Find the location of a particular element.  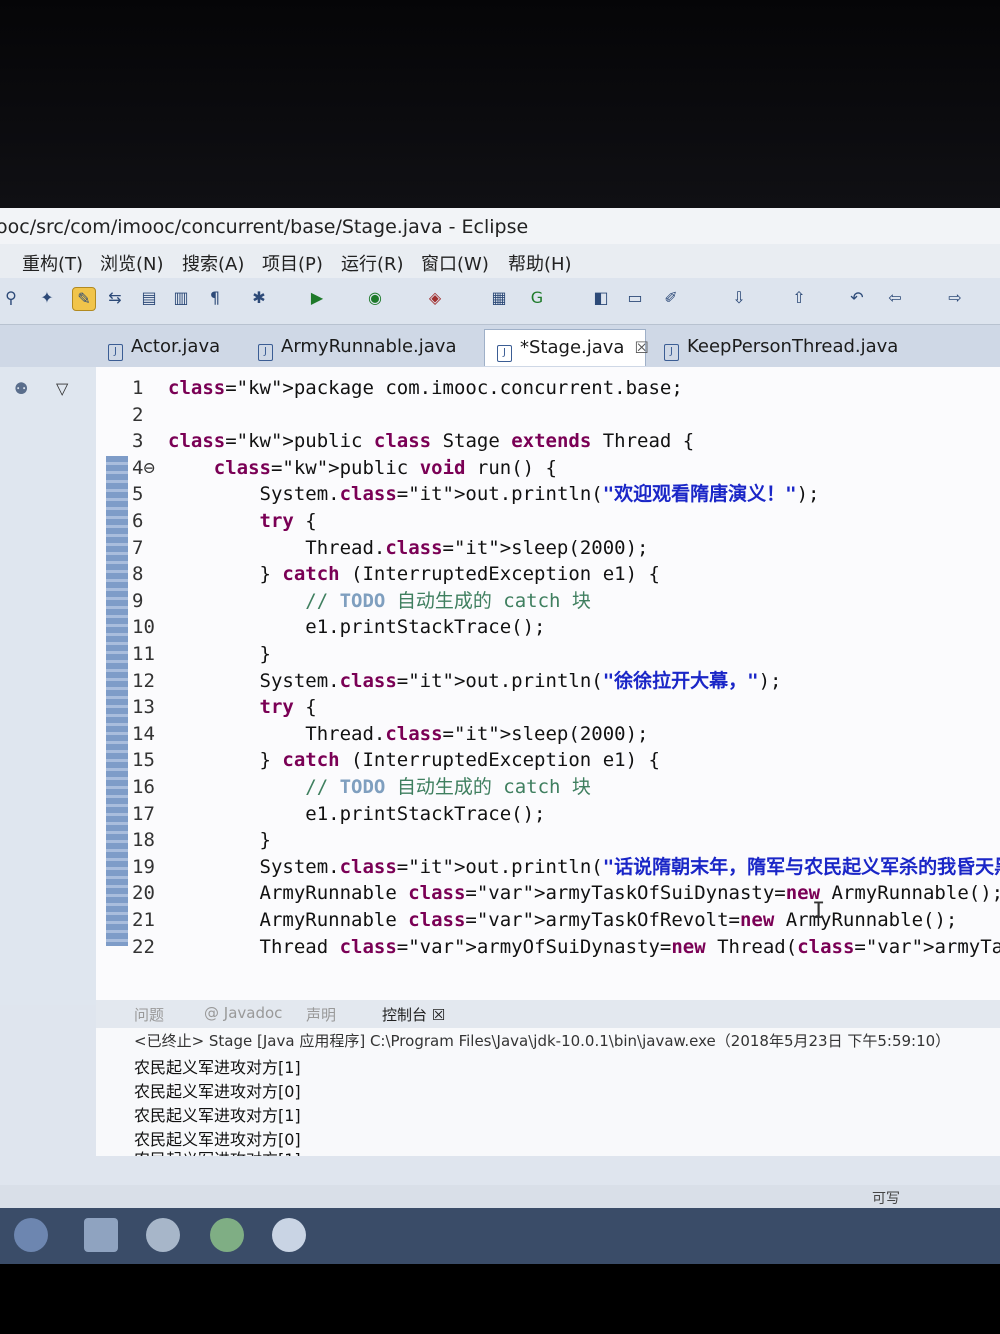

code-line: 11 } is located at coordinates (201, 654).